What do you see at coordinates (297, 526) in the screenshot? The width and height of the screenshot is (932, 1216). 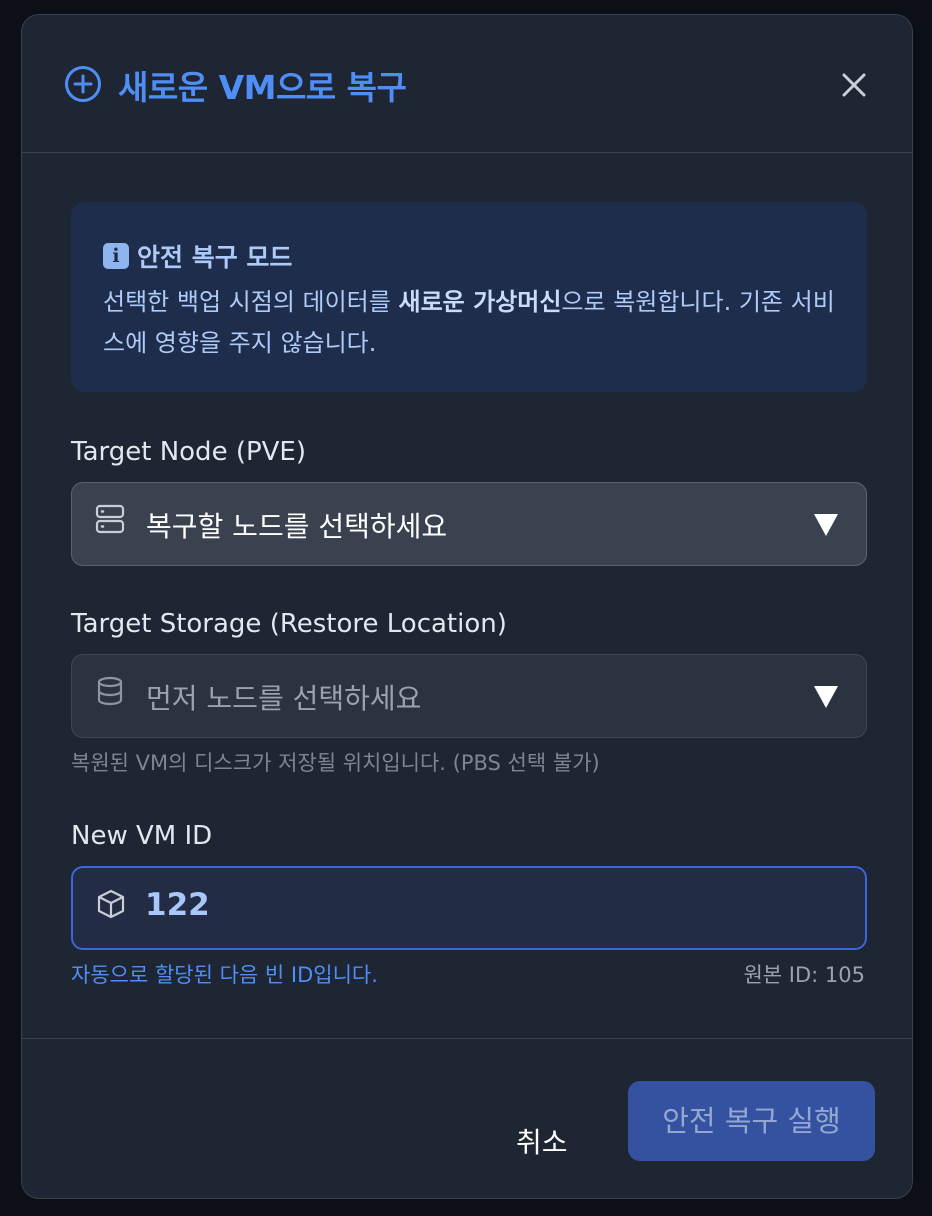 I see `target-node-placeholder: 복구할 노드를 선택하세요` at bounding box center [297, 526].